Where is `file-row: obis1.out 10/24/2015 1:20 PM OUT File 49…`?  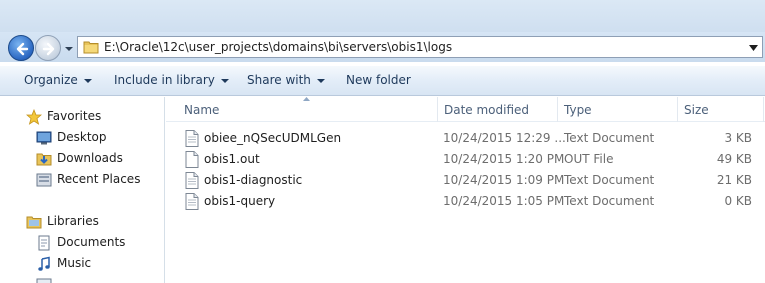
file-row: obis1.out 10/24/2015 1:20 PM OUT File 49… is located at coordinates (465, 159).